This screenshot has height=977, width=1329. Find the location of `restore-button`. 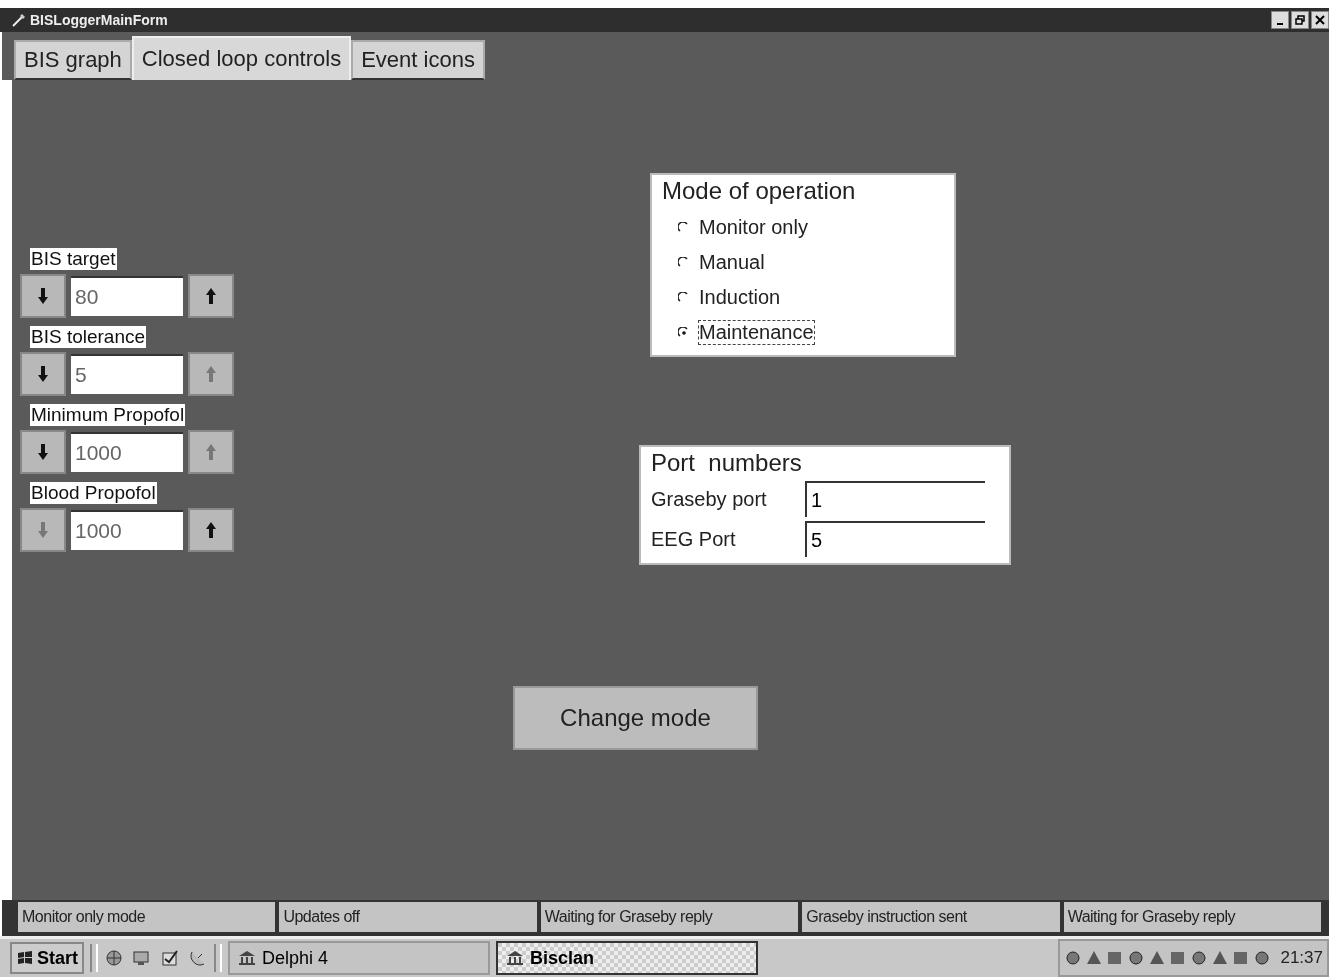

restore-button is located at coordinates (1300, 20).